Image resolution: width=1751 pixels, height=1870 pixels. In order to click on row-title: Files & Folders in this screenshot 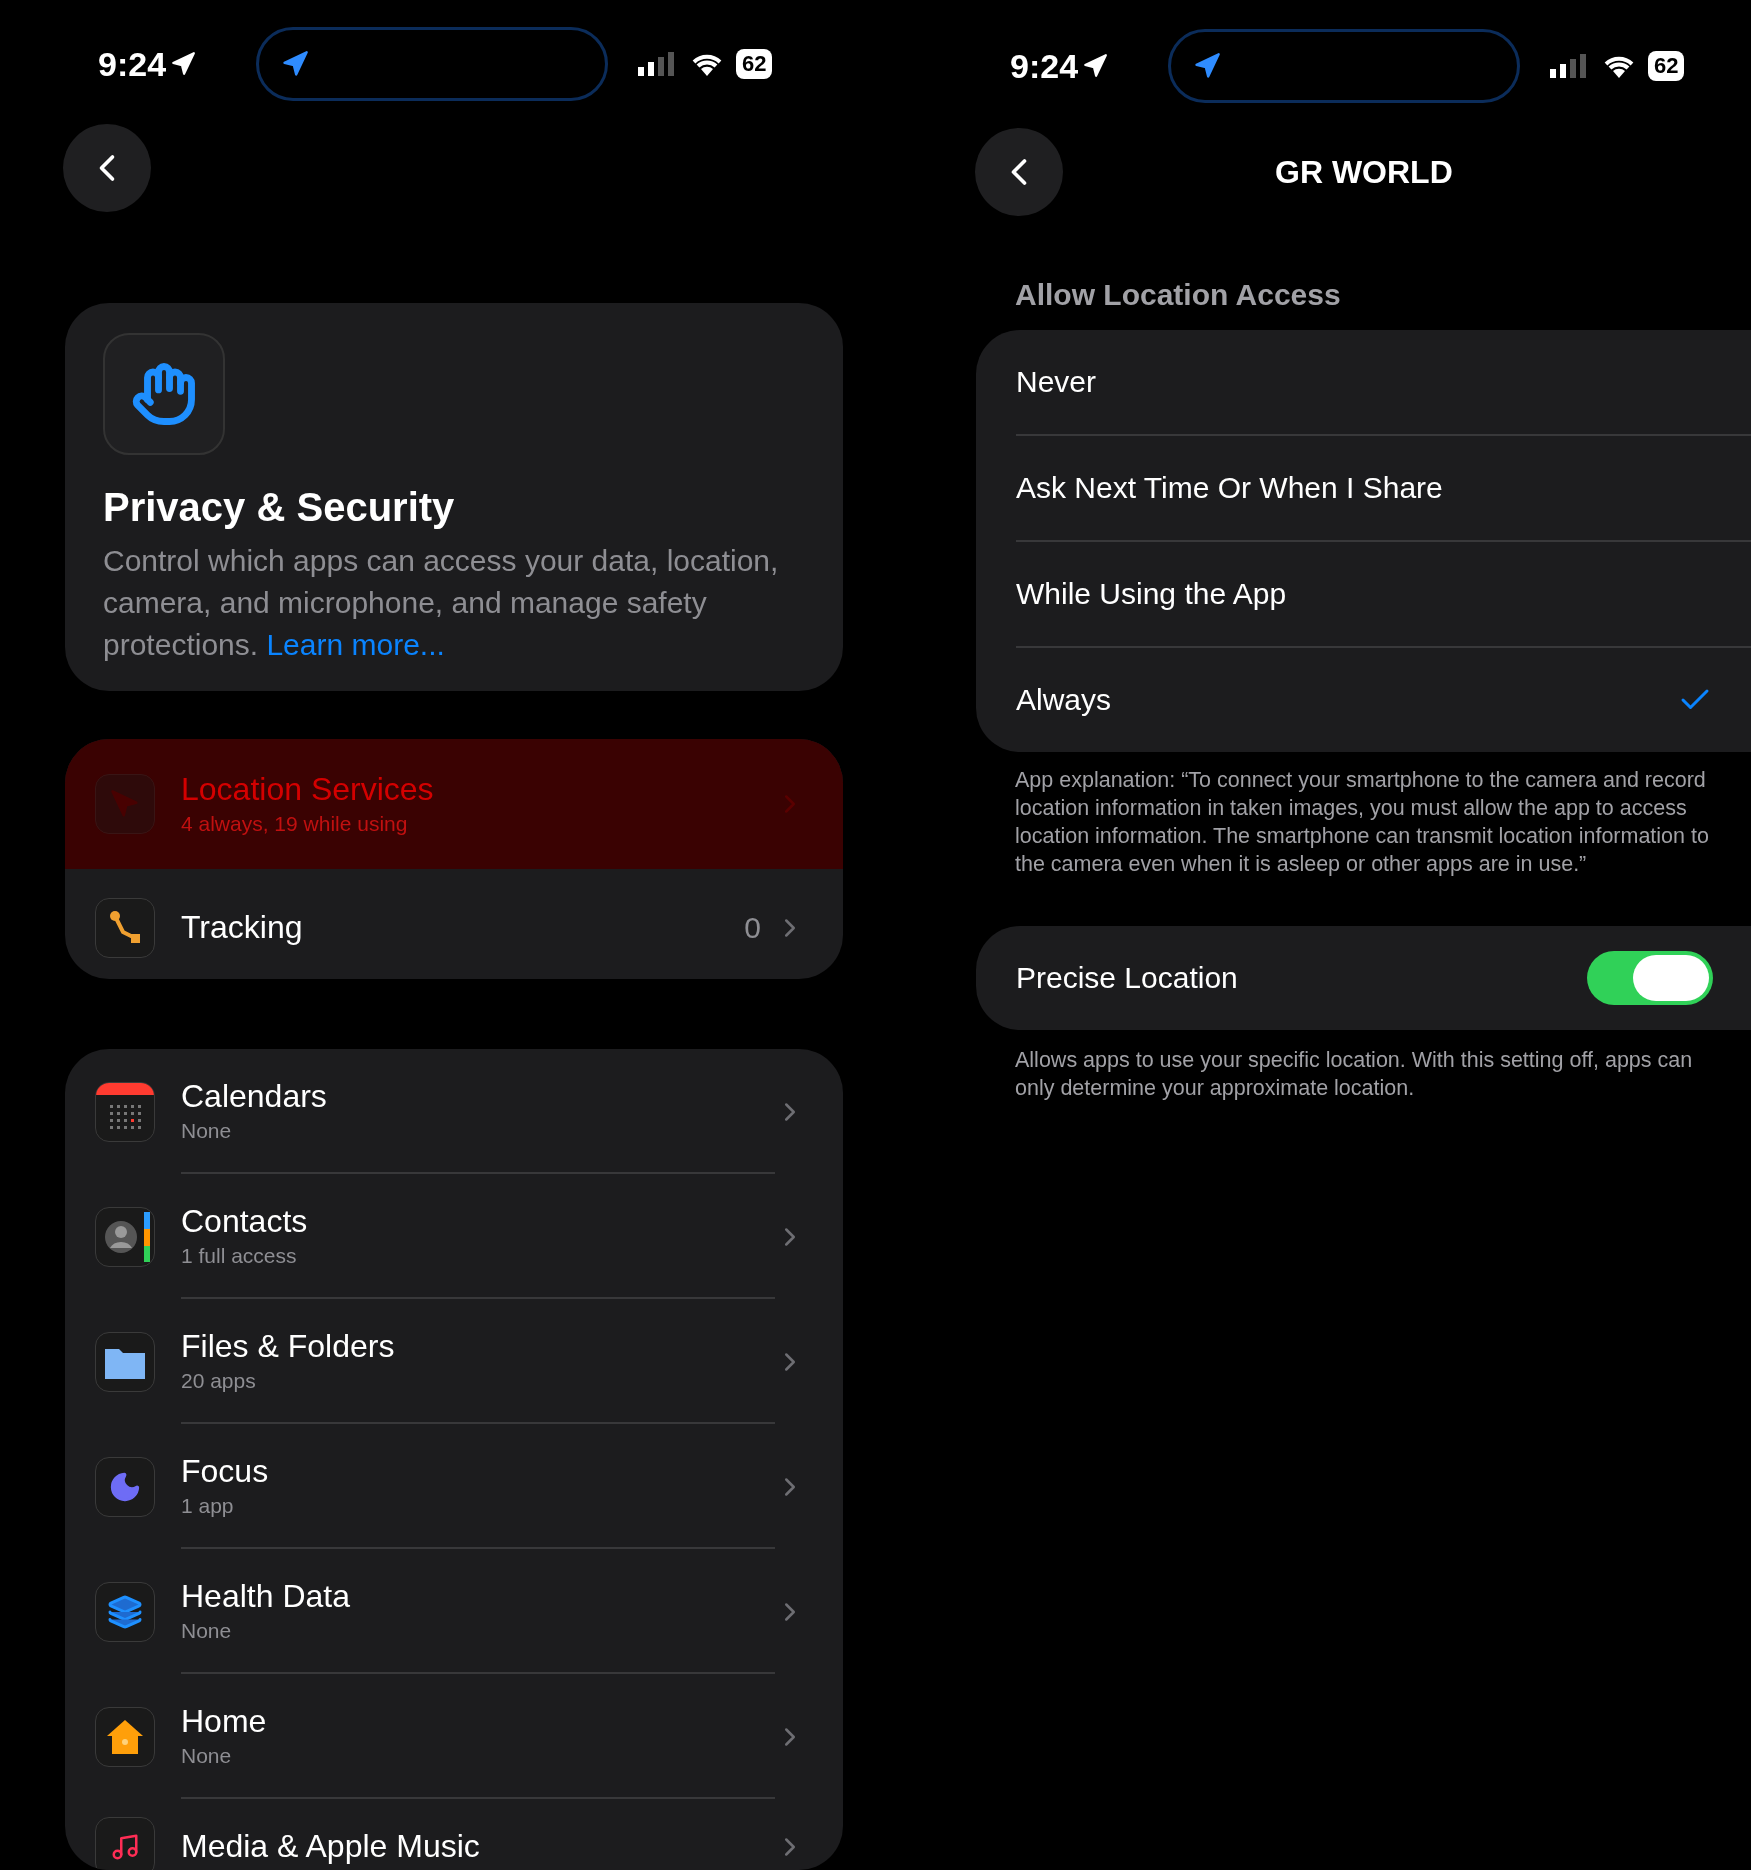, I will do `click(288, 1347)`.